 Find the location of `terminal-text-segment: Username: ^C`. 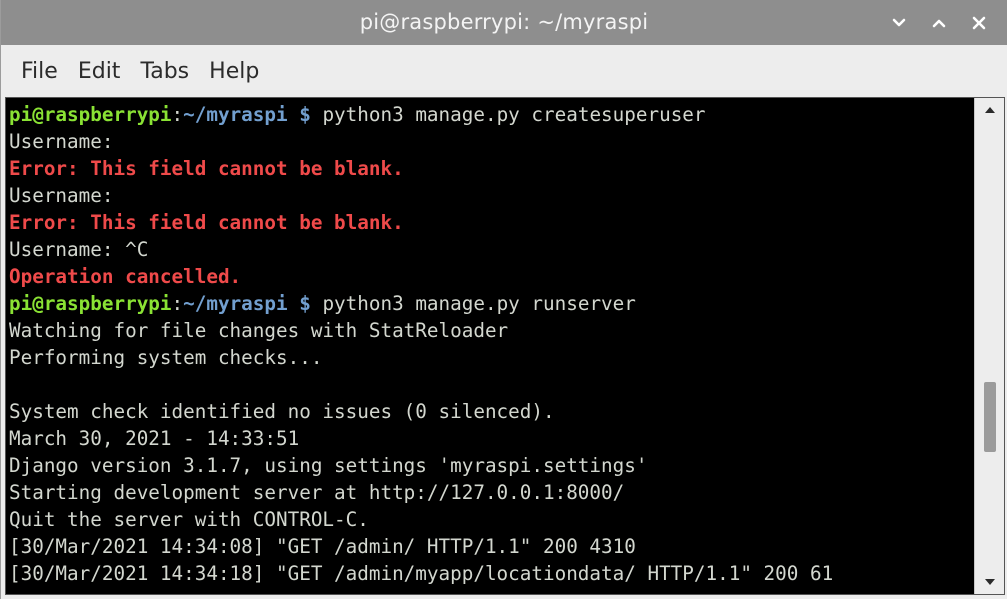

terminal-text-segment: Username: ^C is located at coordinates (79, 249).